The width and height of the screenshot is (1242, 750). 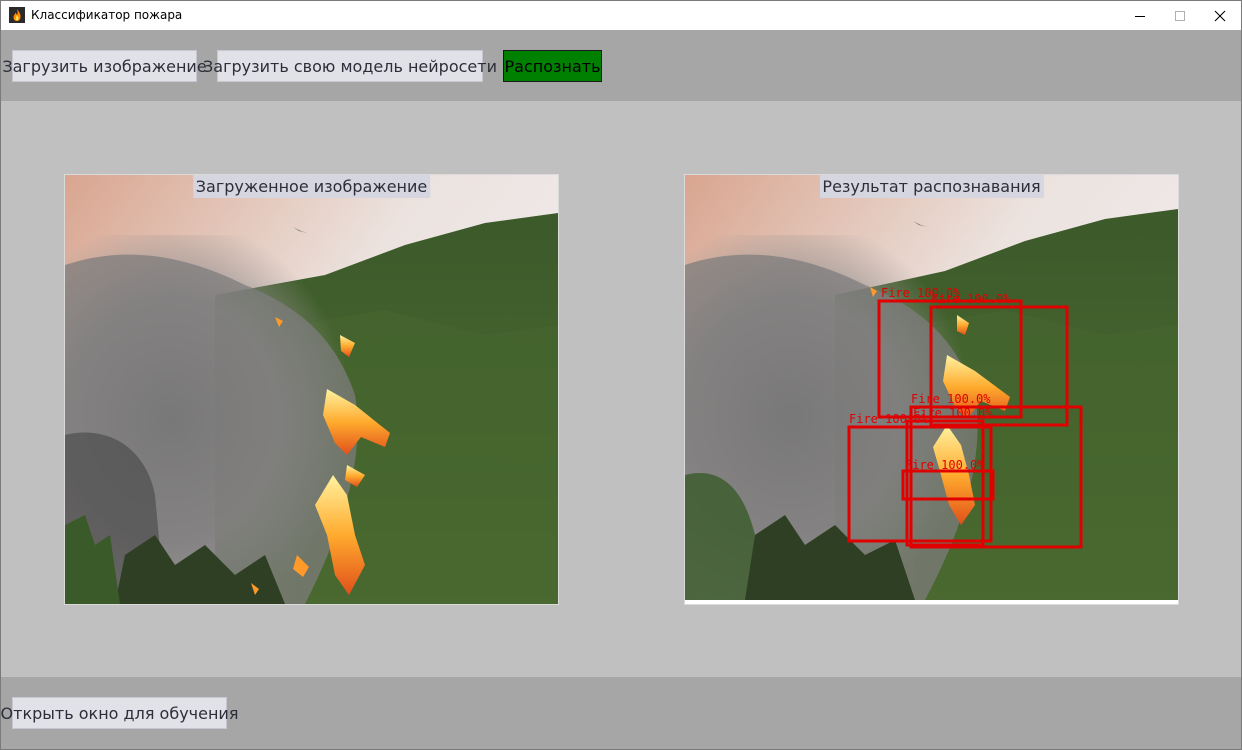 What do you see at coordinates (1180, 15) in the screenshot?
I see `maximize-icon` at bounding box center [1180, 15].